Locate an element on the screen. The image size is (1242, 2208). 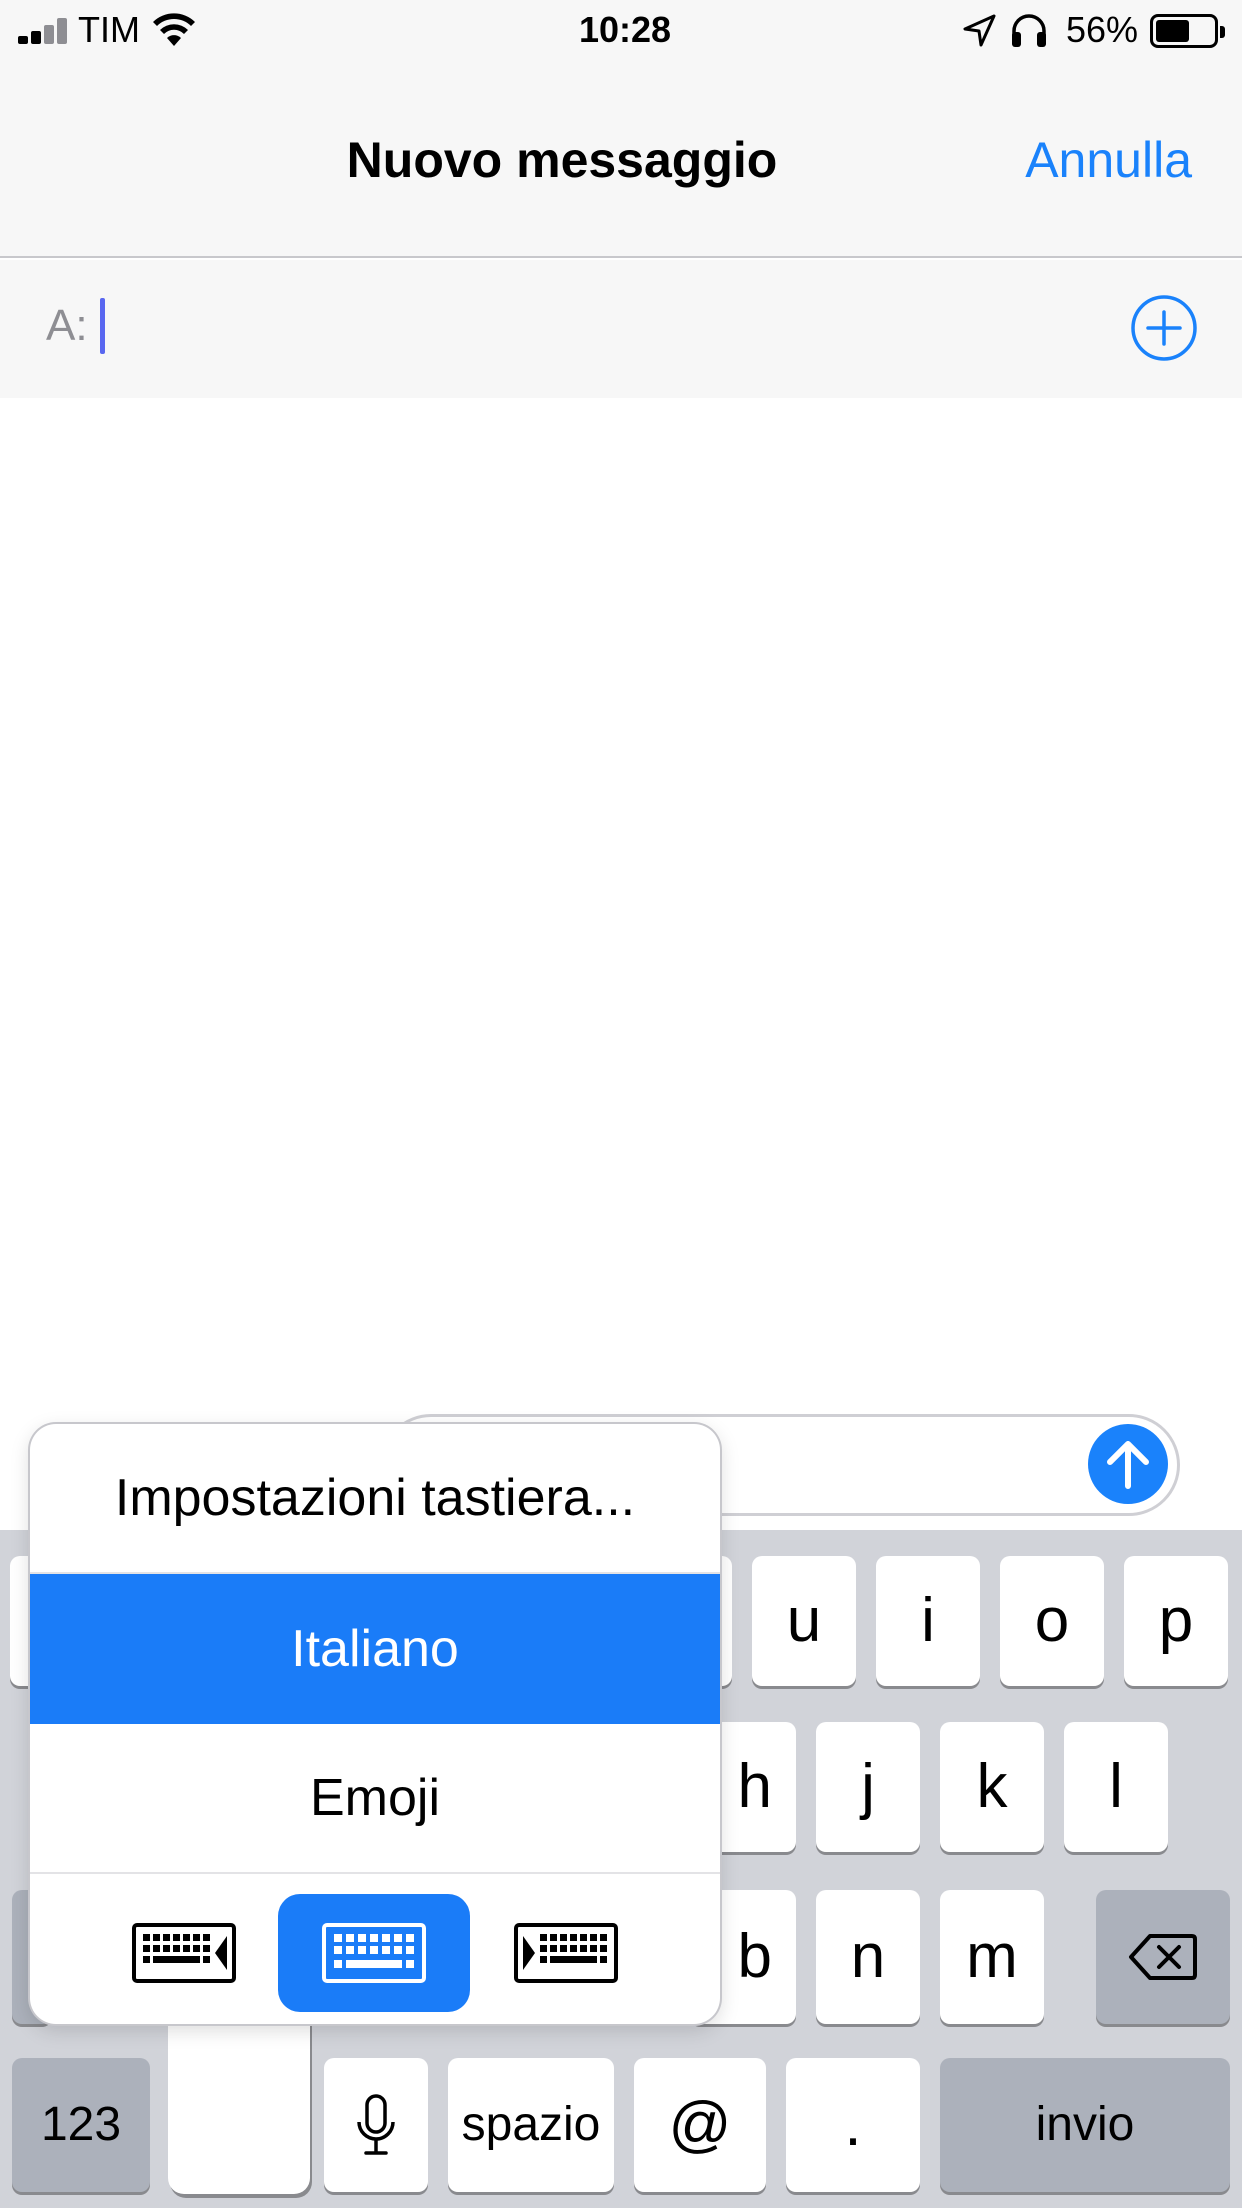
key-j: j is located at coordinates (868, 1787).